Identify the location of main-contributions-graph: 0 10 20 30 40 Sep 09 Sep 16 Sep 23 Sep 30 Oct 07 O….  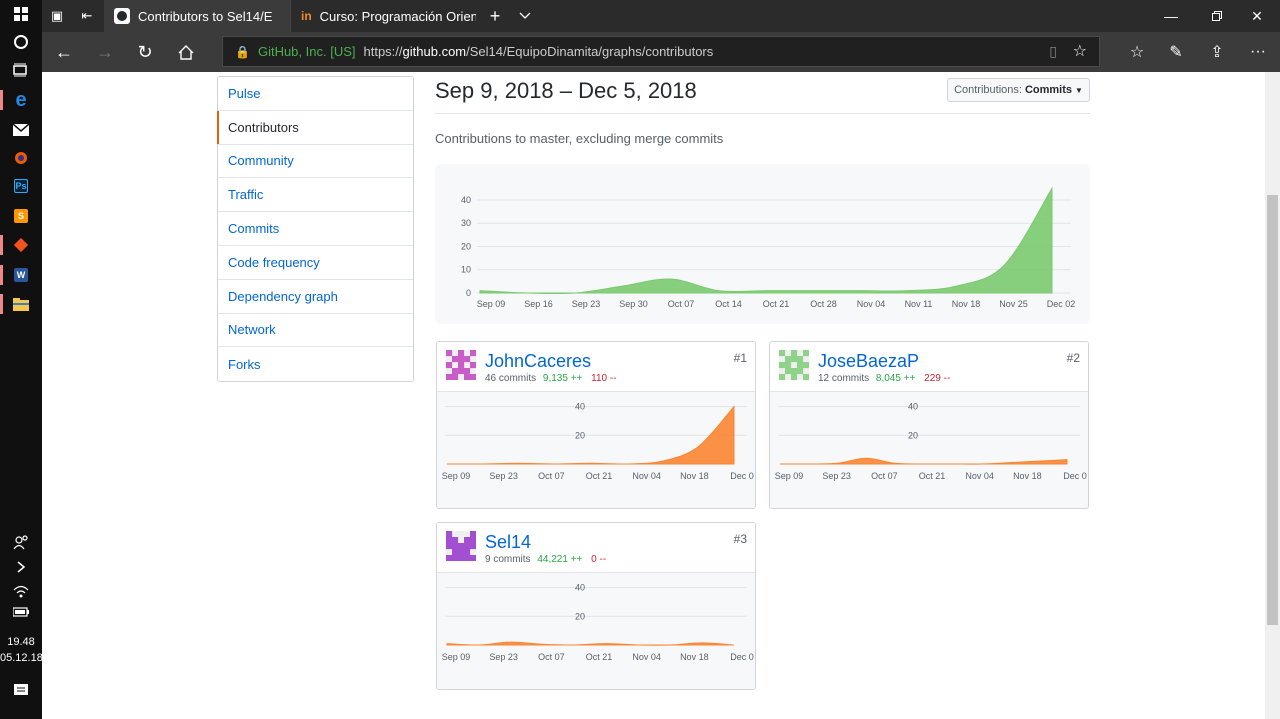
(762, 244).